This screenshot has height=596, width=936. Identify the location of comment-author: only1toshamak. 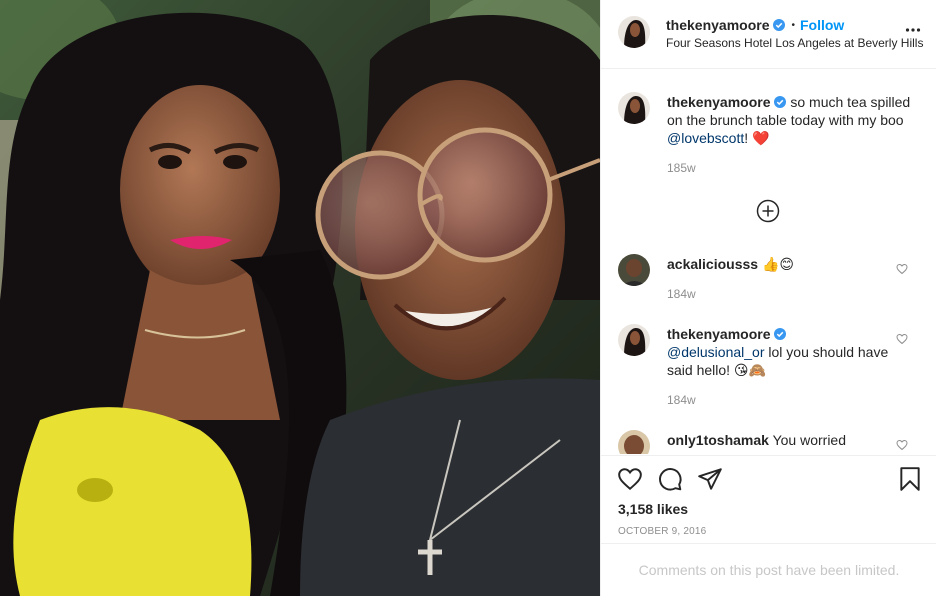
(718, 440).